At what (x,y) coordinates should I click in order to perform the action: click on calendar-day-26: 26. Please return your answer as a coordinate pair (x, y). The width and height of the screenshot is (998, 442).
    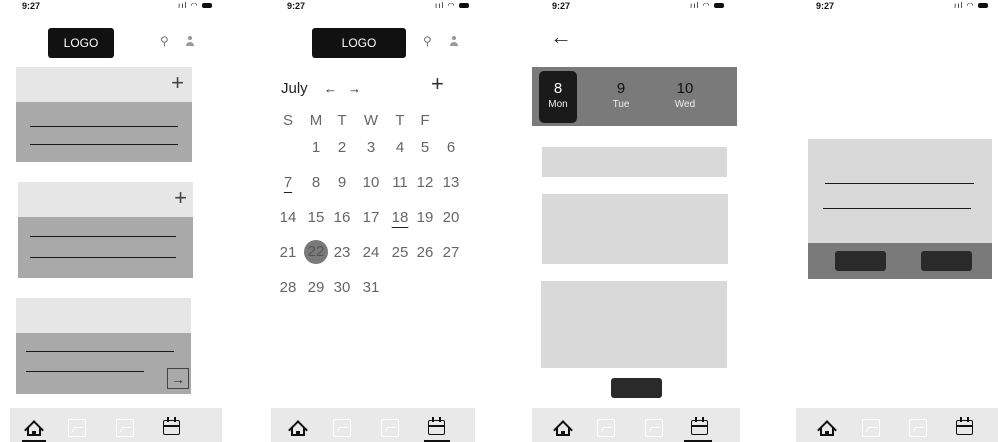
    Looking at the image, I should click on (425, 252).